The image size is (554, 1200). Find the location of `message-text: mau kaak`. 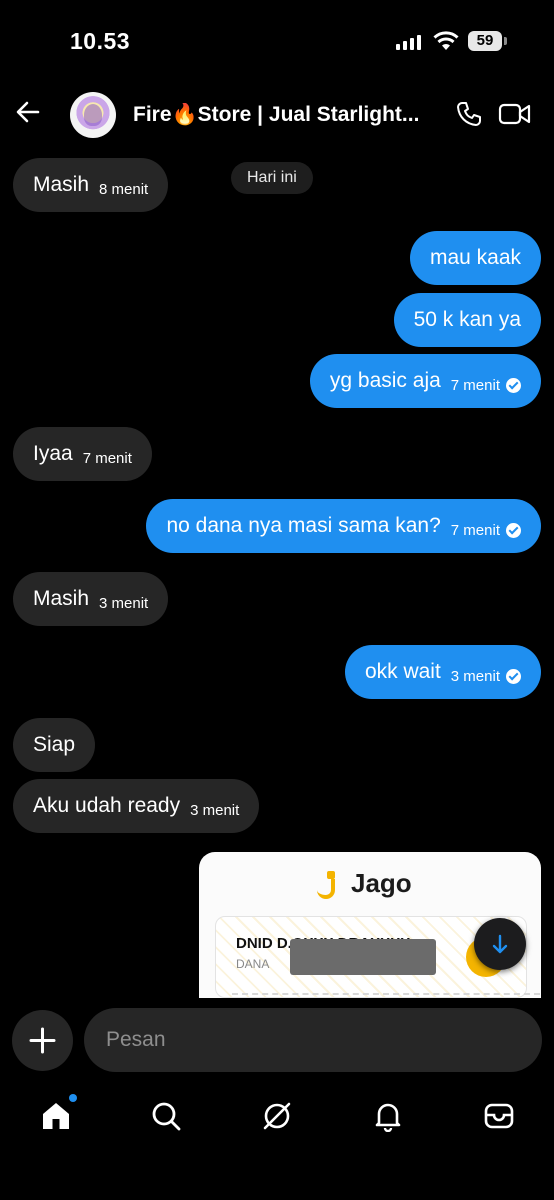

message-text: mau kaak is located at coordinates (475, 257).